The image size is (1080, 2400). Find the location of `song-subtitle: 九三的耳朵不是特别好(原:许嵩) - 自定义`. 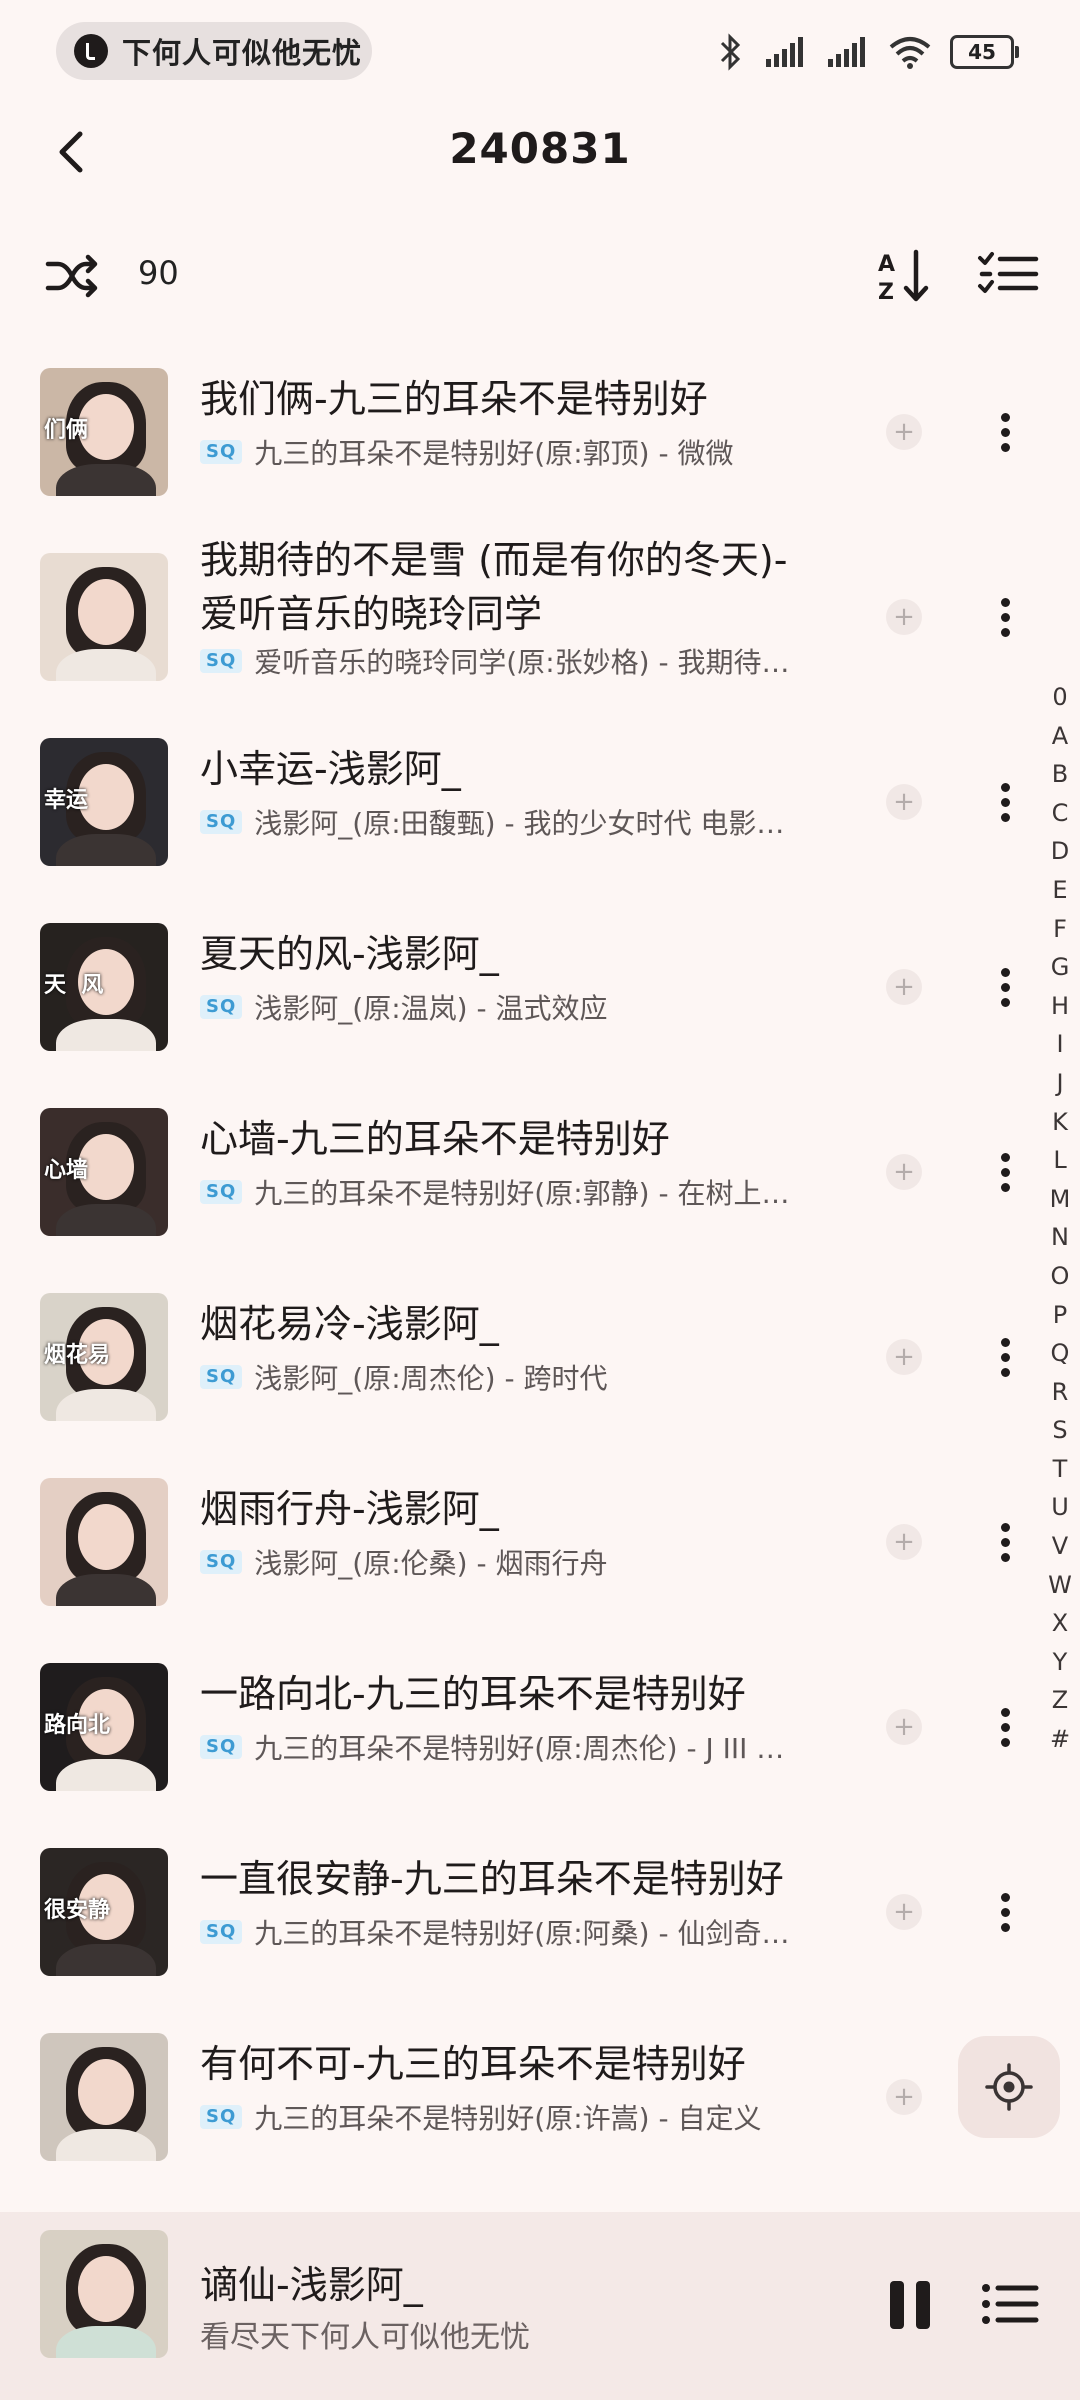

song-subtitle: 九三的耳朵不是特别好(原:许嵩) - 自定义 is located at coordinates (508, 2118).